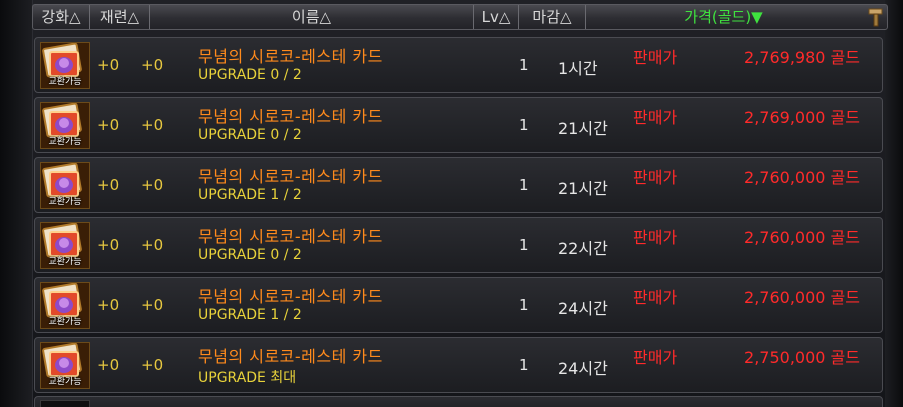  I want to click on price-value: 2,769,980 골드, so click(802, 57).